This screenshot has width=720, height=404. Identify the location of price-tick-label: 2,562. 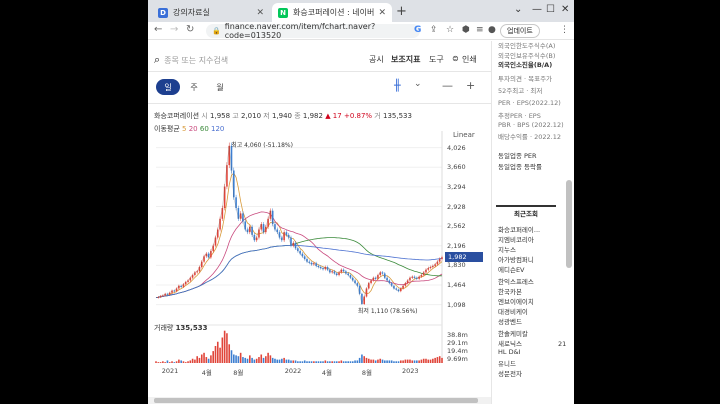
(456, 226).